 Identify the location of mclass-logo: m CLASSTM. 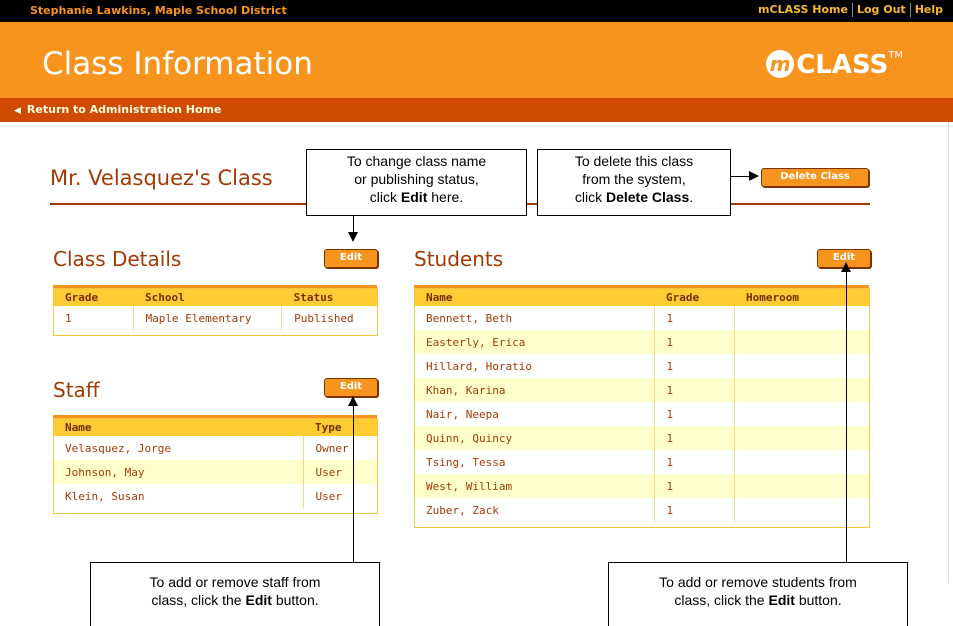
(834, 66).